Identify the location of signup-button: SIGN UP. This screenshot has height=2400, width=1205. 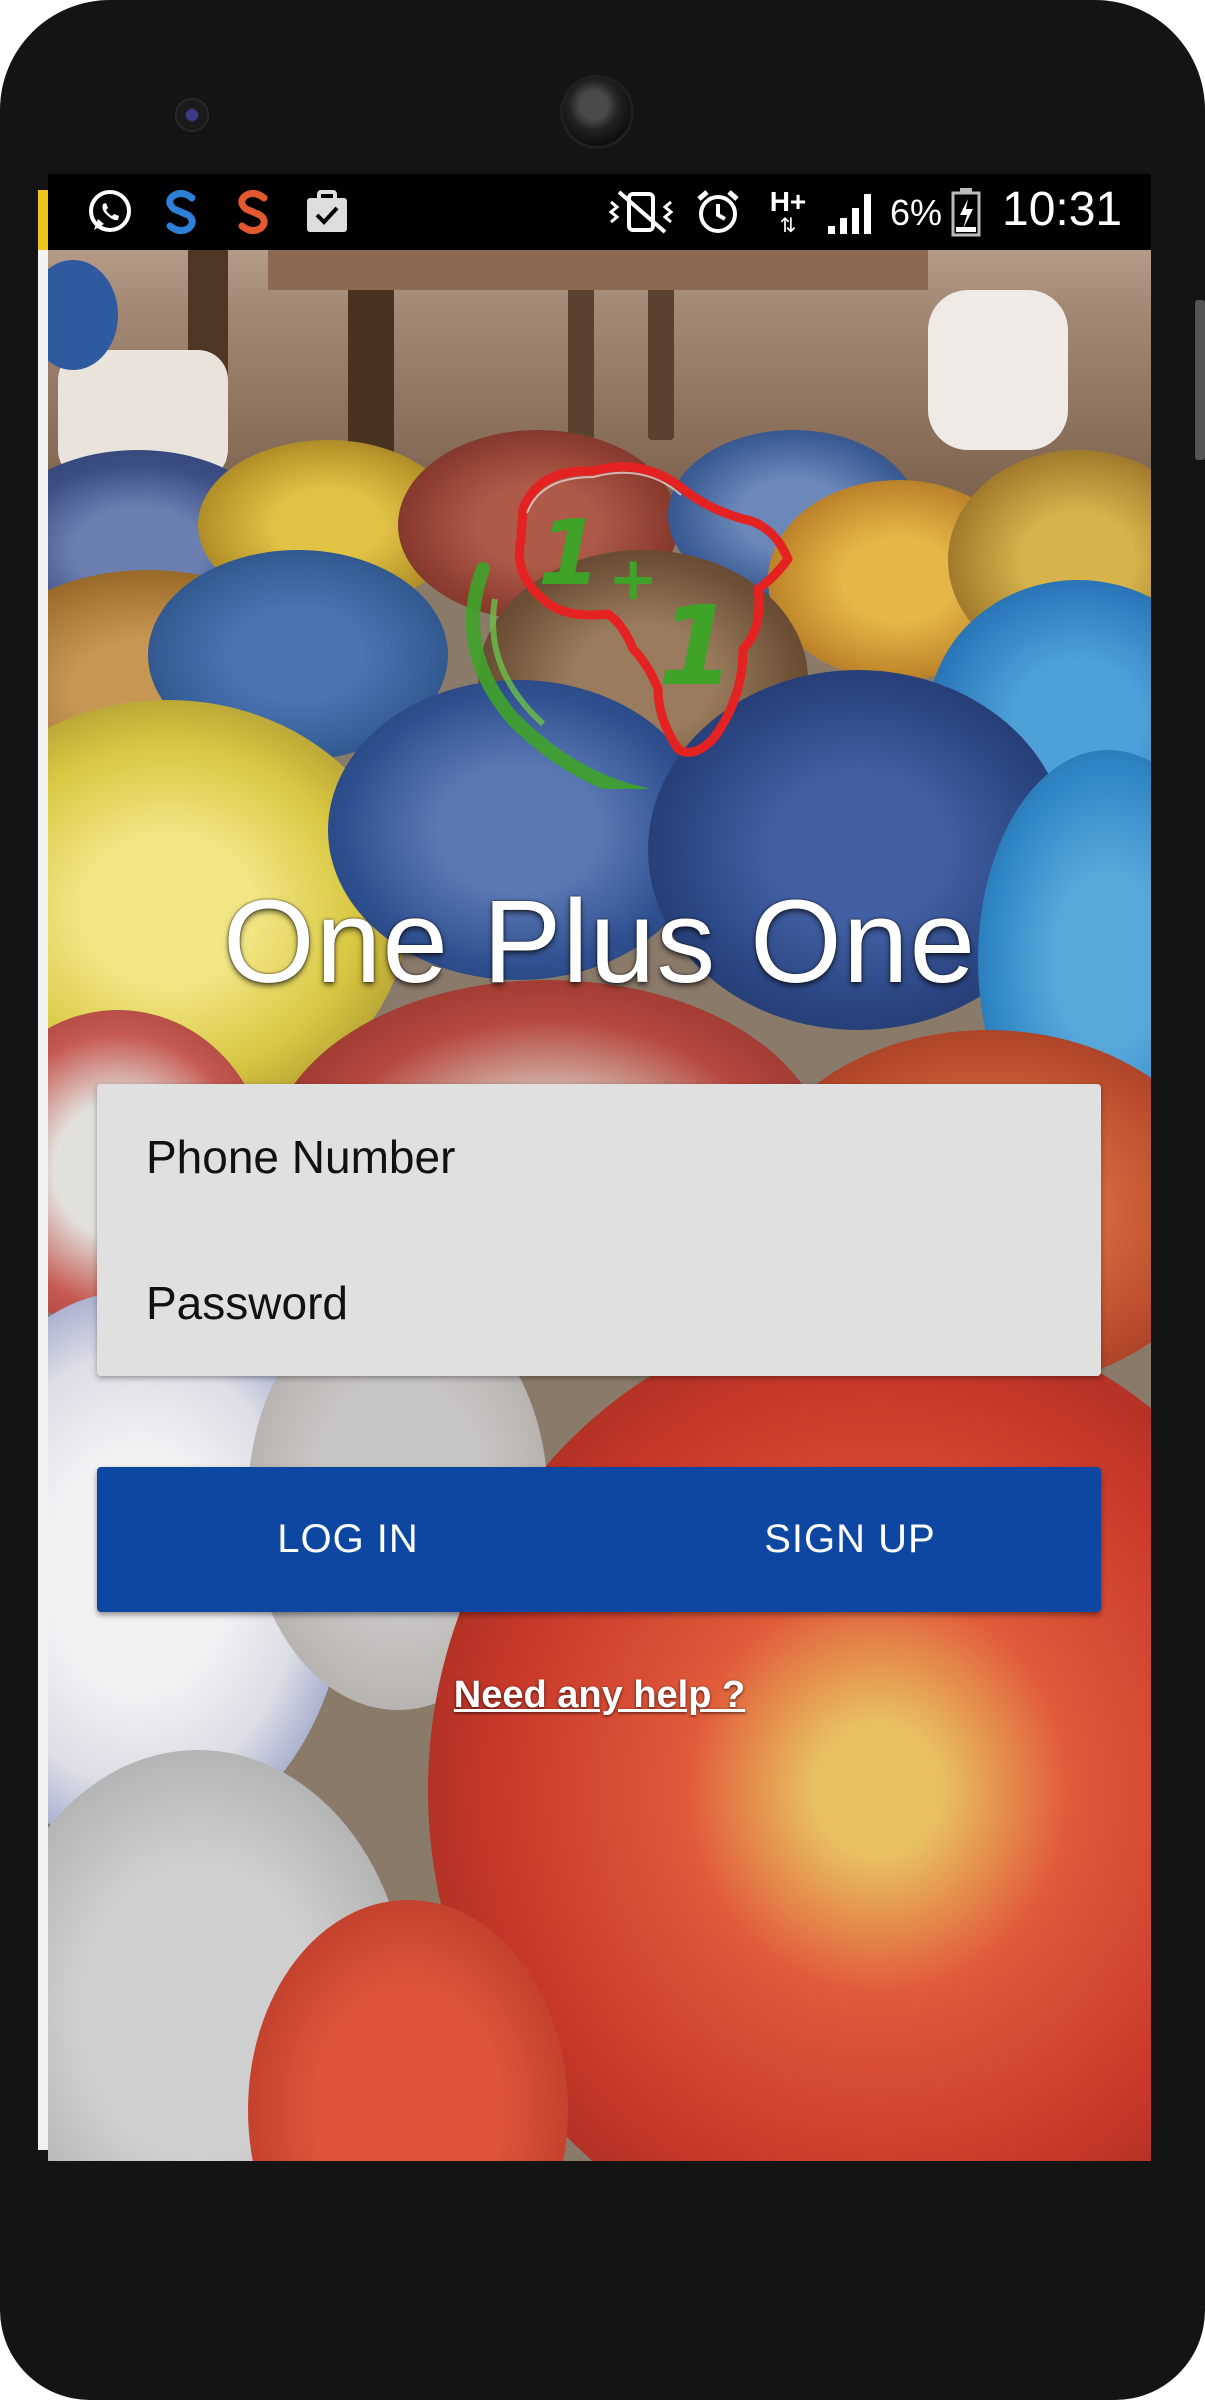
(850, 1539).